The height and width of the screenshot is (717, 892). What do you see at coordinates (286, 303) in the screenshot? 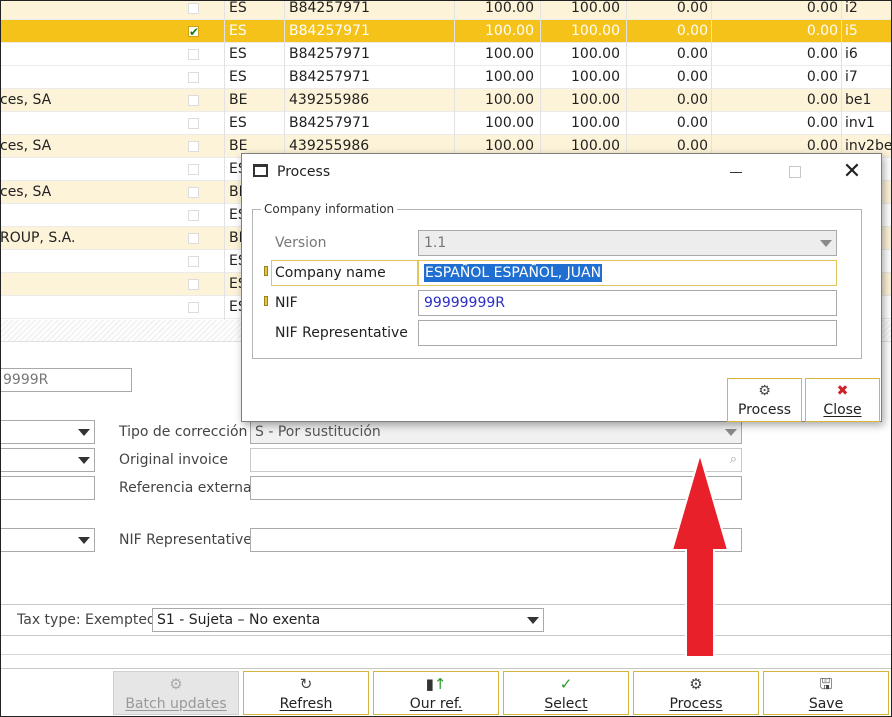
I see `nif-label: NIF` at bounding box center [286, 303].